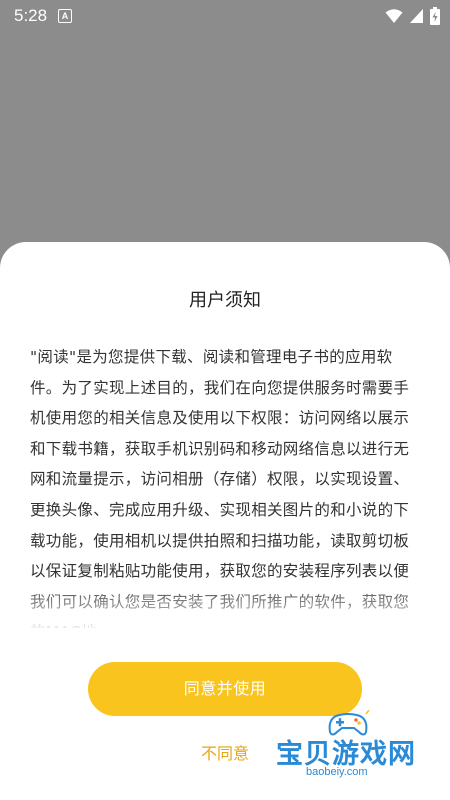 This screenshot has width=450, height=800. I want to click on notification-a-icon: A, so click(65, 16).